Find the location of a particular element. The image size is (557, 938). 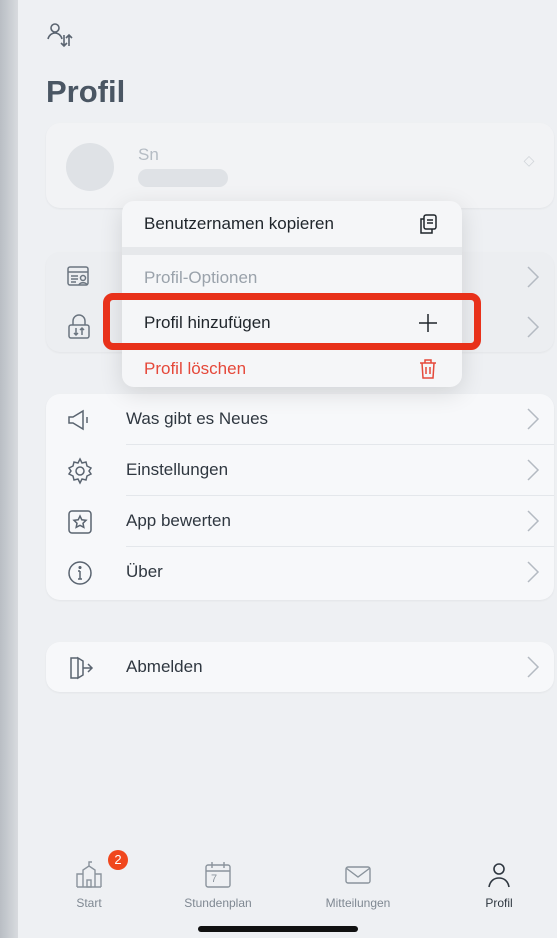

tab-label: Start is located at coordinates (89, 903).